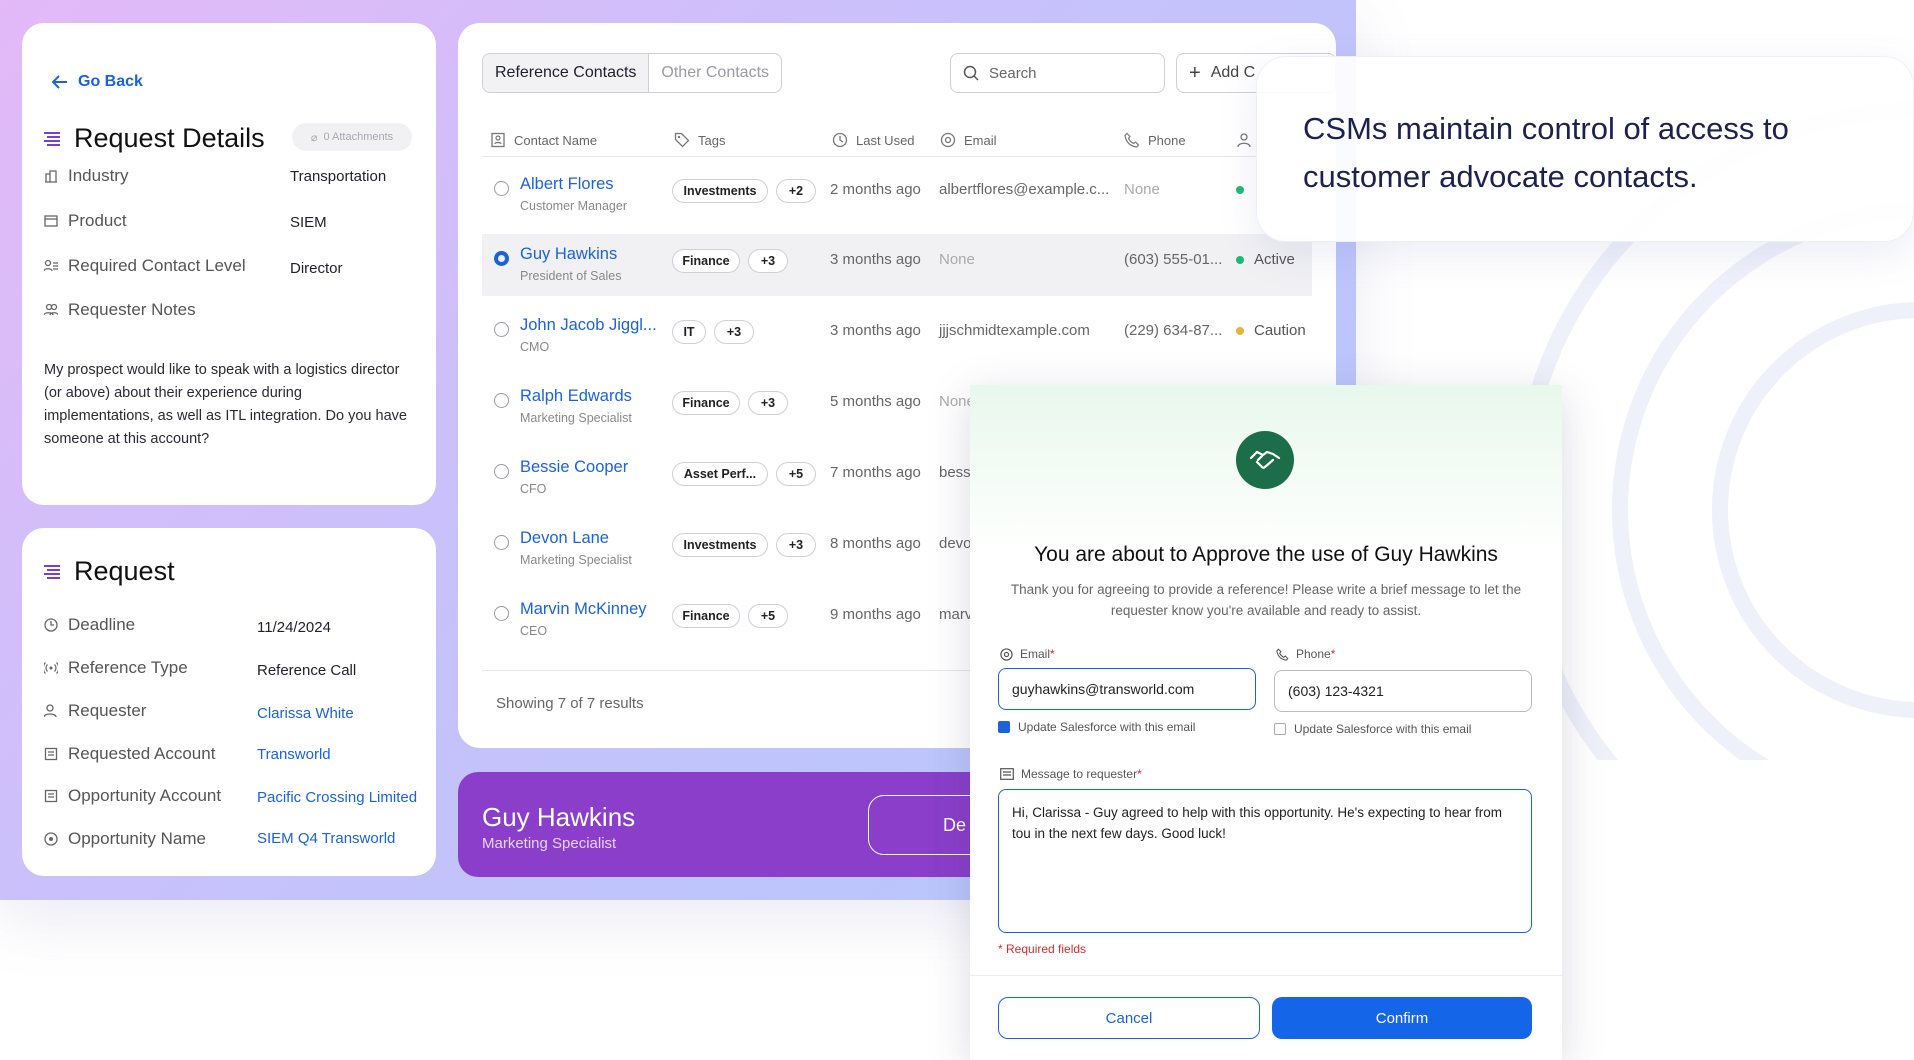 The image size is (1914, 1060). What do you see at coordinates (840, 140) in the screenshot?
I see `history-icon` at bounding box center [840, 140].